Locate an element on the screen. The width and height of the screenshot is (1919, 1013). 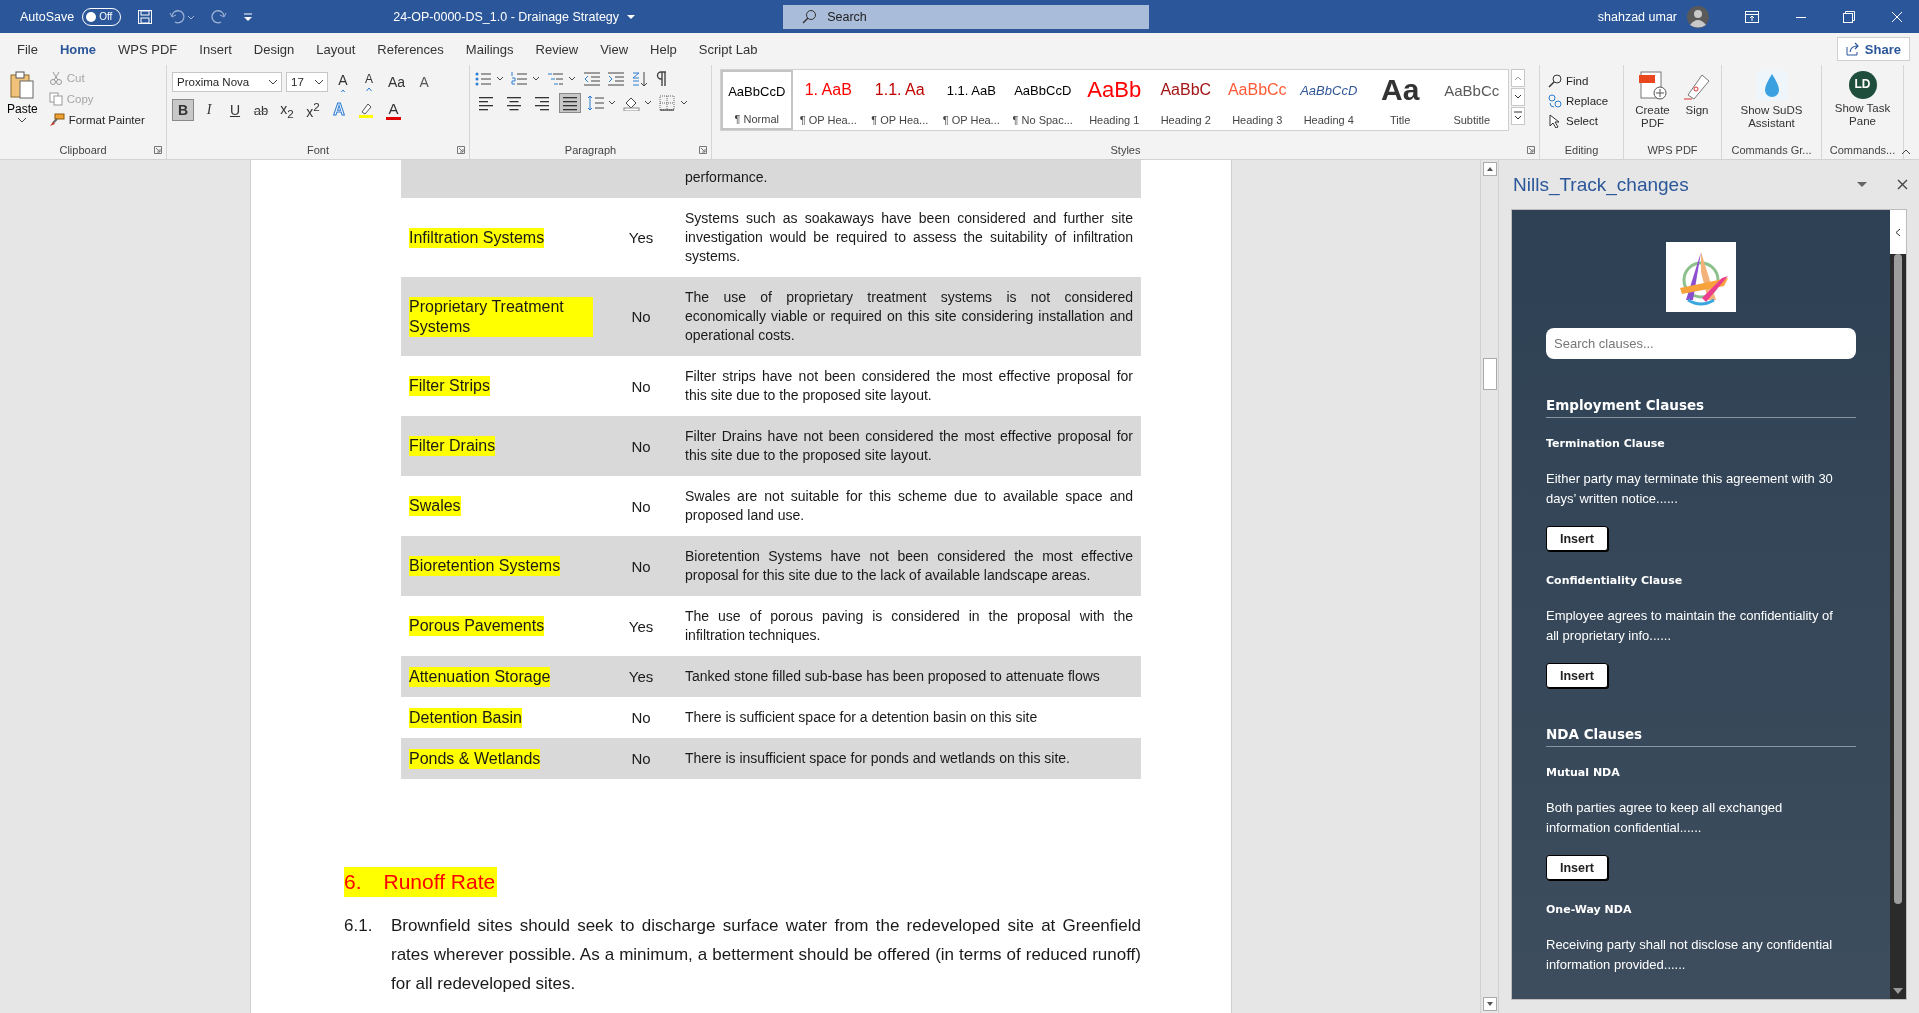
undo-icon is located at coordinates (182, 16).